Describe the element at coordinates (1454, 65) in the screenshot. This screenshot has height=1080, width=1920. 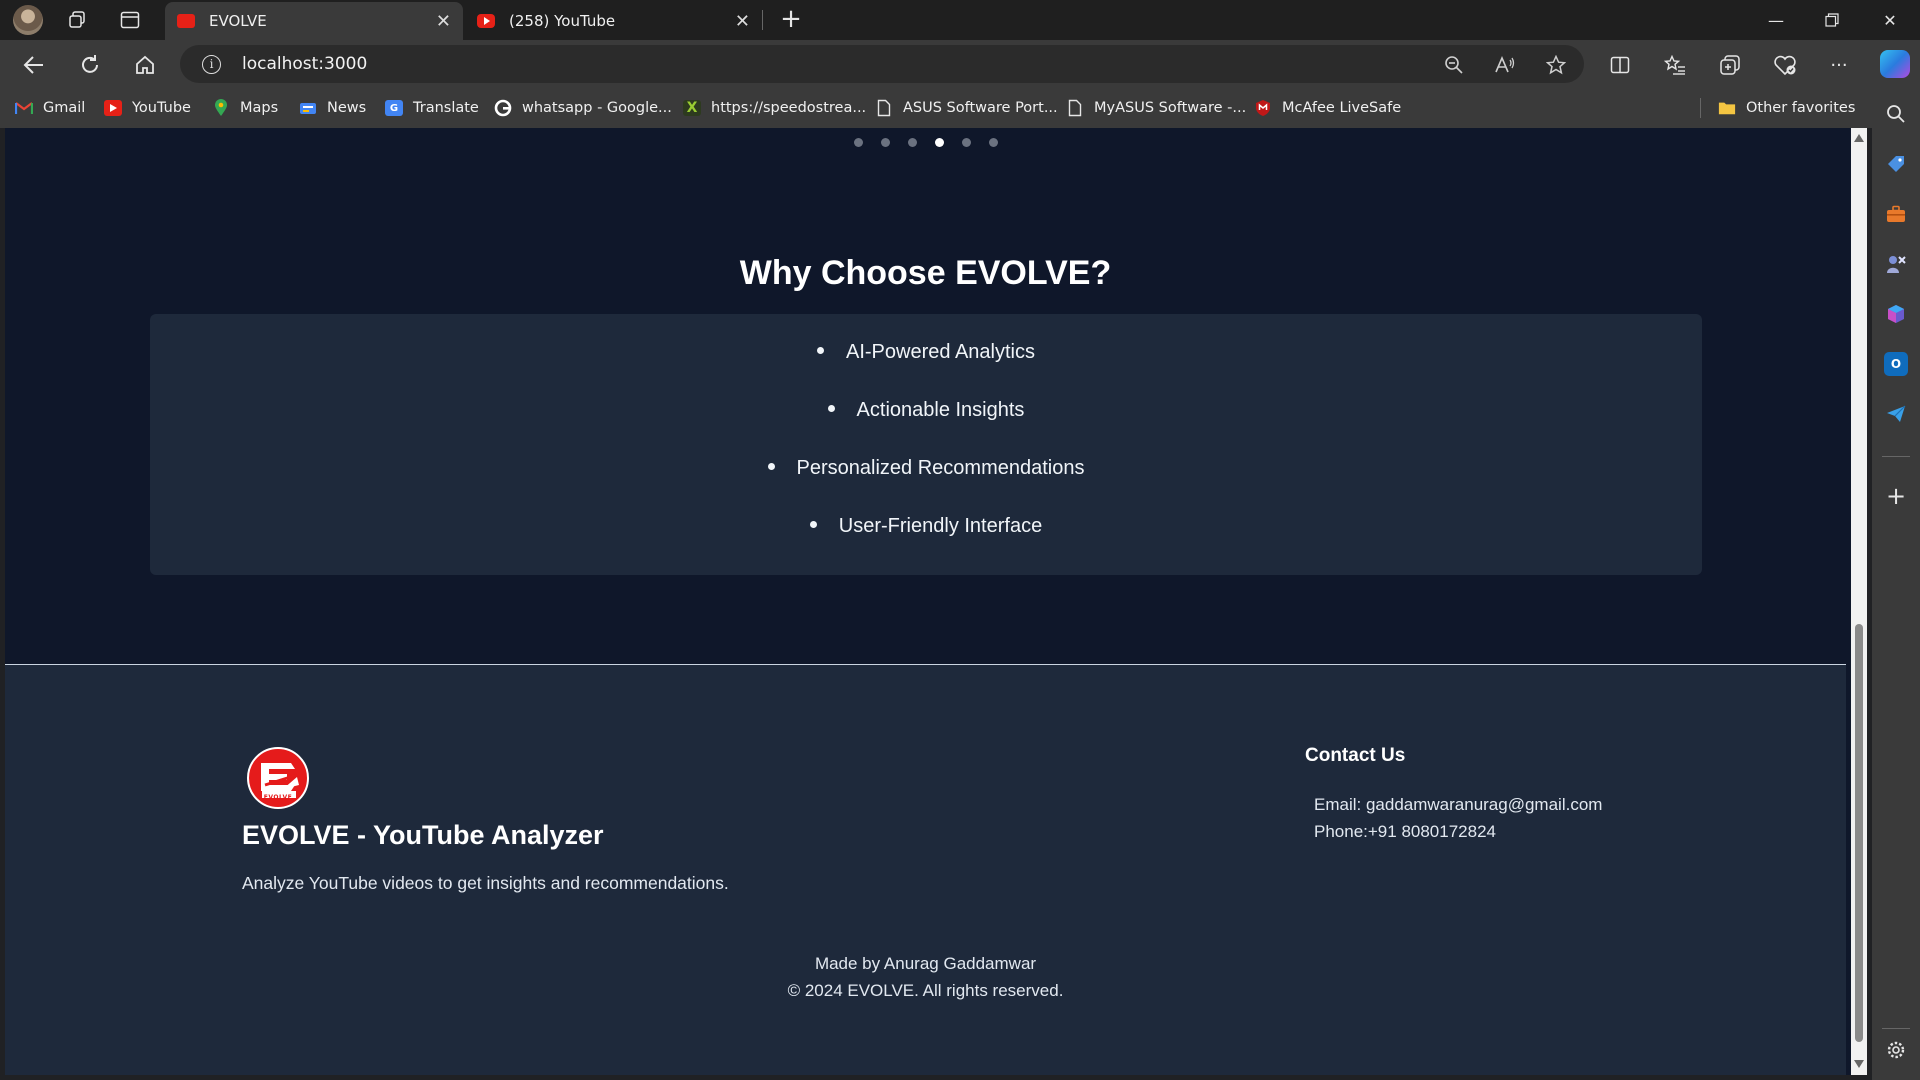
I see `zoom-icon` at that location.